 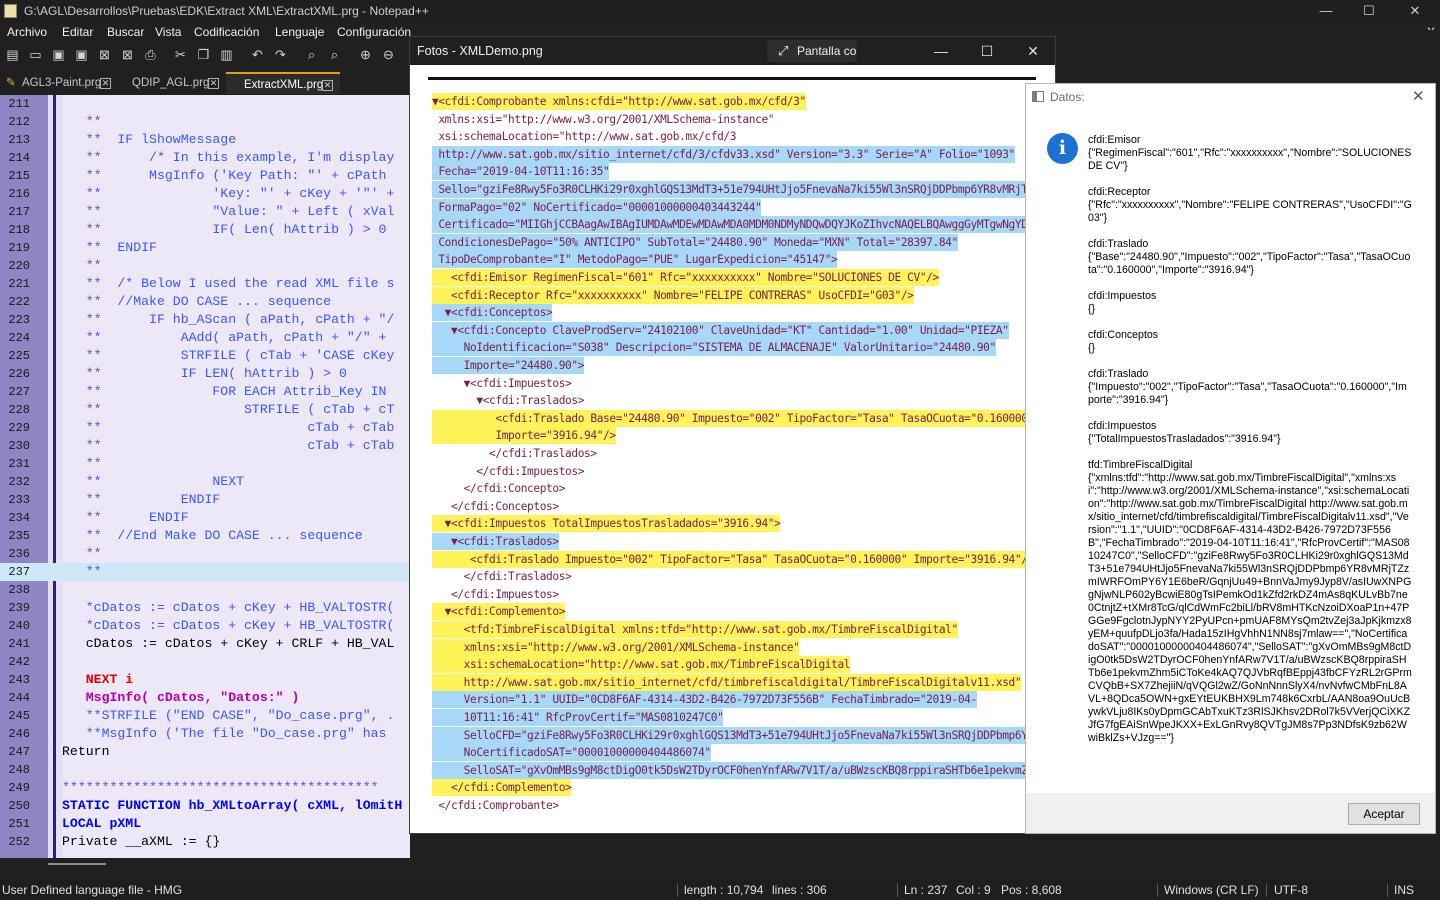 I want to click on tab-label: QDIP_AGL.prg, so click(x=171, y=83).